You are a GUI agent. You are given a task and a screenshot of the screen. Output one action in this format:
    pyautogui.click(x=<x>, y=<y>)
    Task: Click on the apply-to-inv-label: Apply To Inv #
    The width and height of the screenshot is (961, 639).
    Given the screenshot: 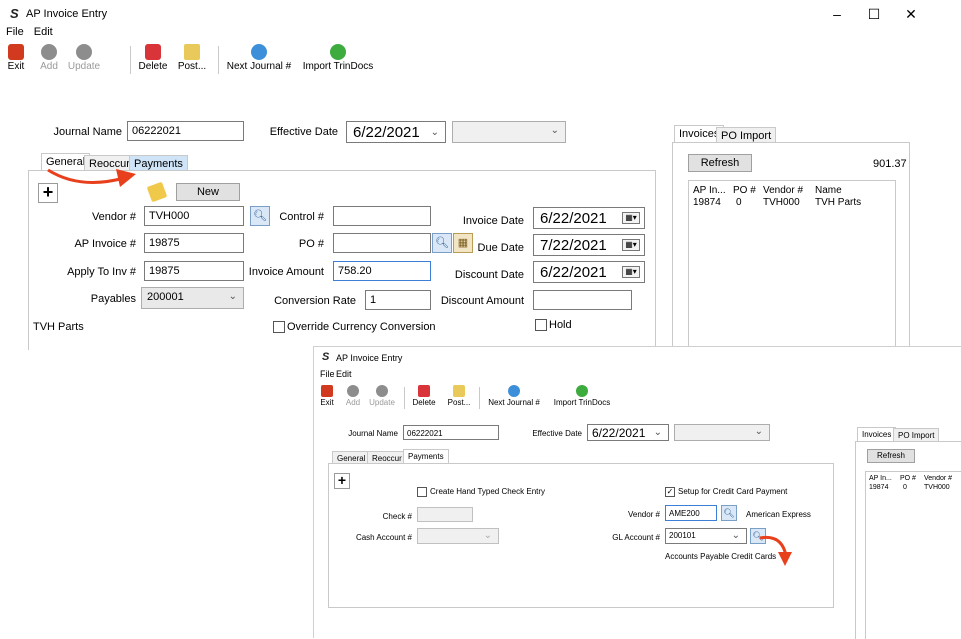 What is the action you would take?
    pyautogui.click(x=101, y=272)
    